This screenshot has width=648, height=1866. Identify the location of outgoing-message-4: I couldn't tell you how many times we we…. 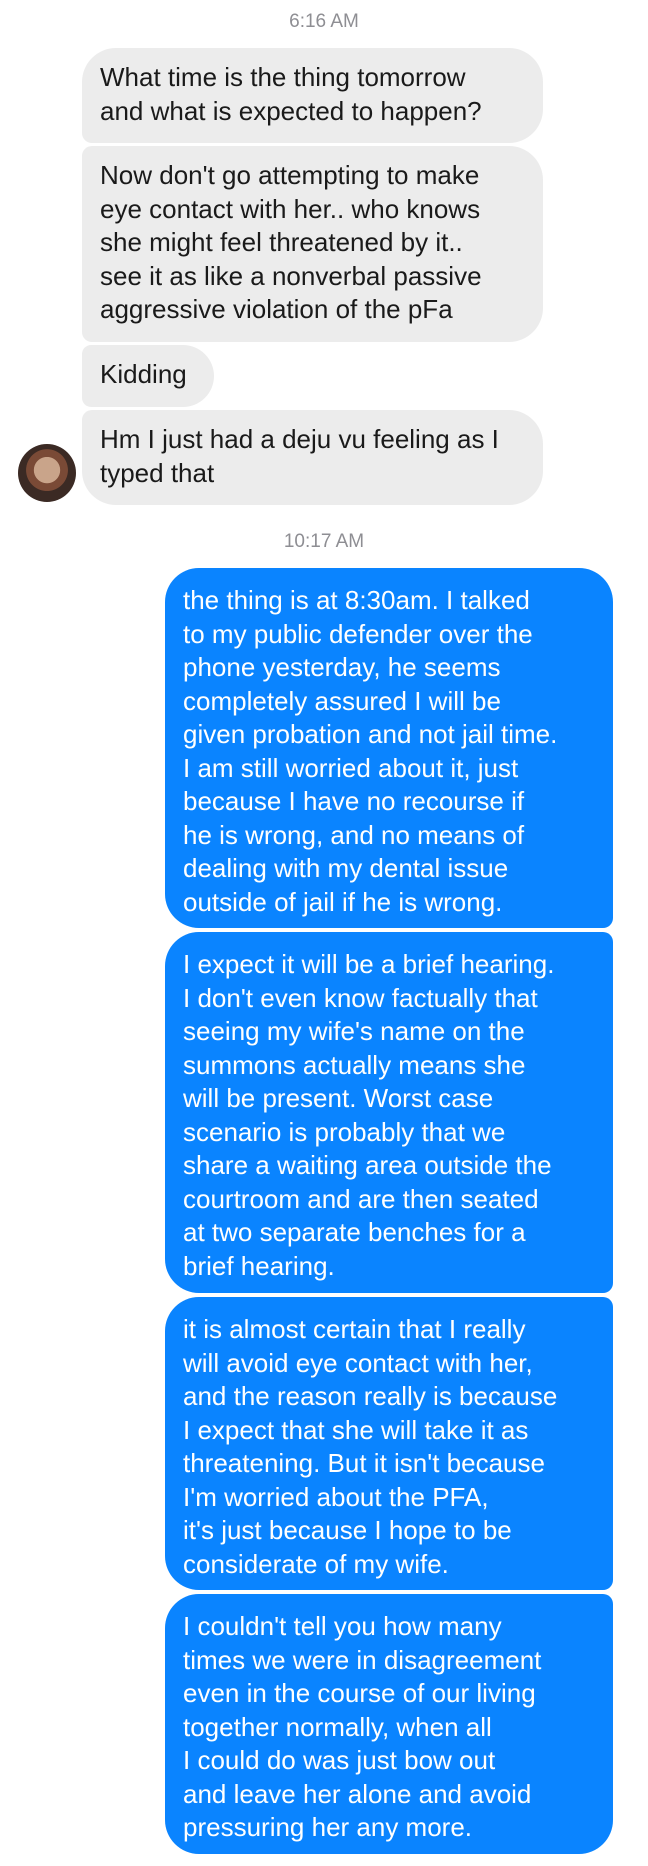
(389, 1724).